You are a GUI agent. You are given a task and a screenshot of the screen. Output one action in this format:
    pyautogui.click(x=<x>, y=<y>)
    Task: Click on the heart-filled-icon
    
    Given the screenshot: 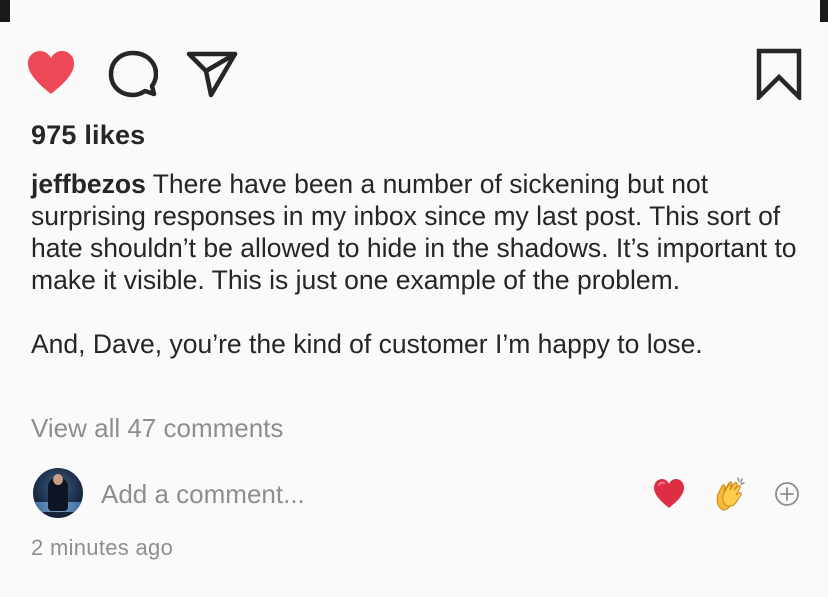 What is the action you would take?
    pyautogui.click(x=51, y=72)
    